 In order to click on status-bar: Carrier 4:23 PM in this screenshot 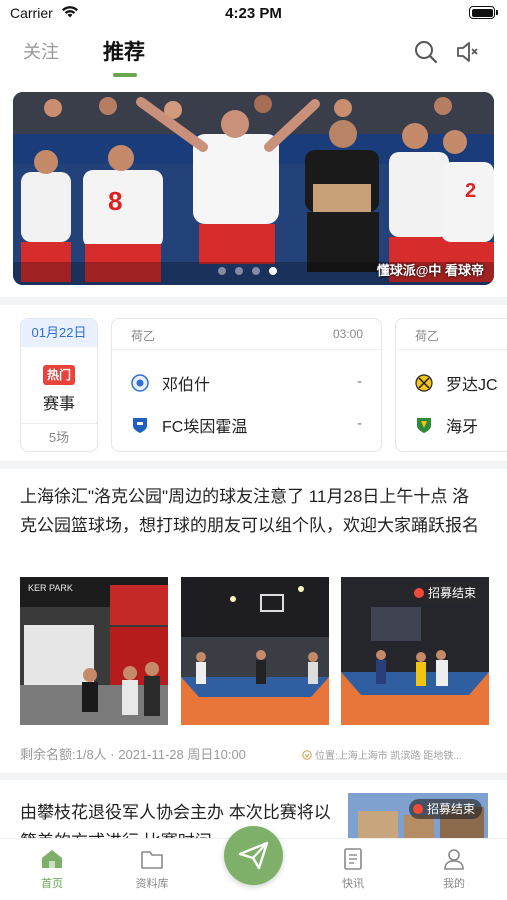, I will do `click(253, 14)`.